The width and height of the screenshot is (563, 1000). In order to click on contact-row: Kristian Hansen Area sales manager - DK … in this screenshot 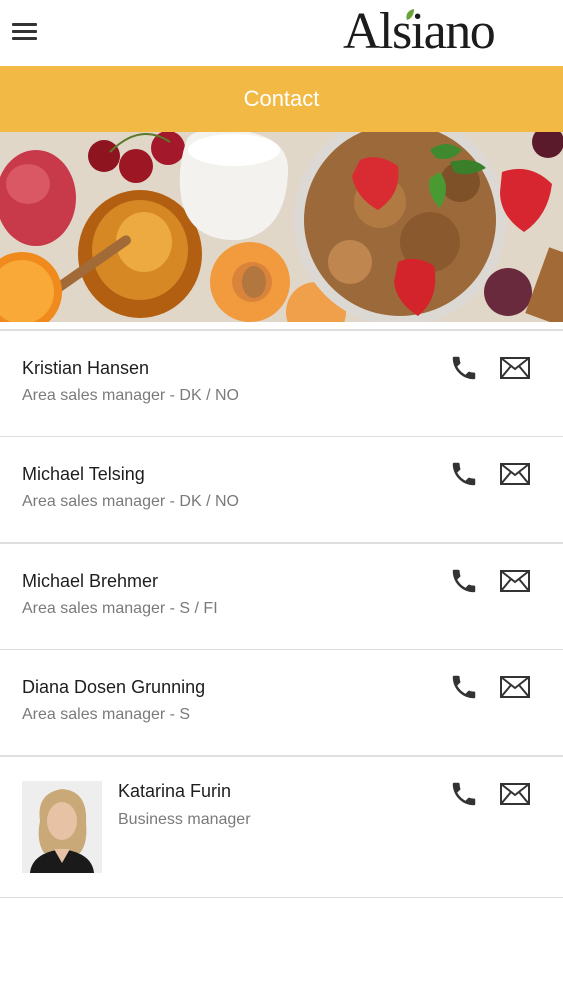, I will do `click(281, 383)`.